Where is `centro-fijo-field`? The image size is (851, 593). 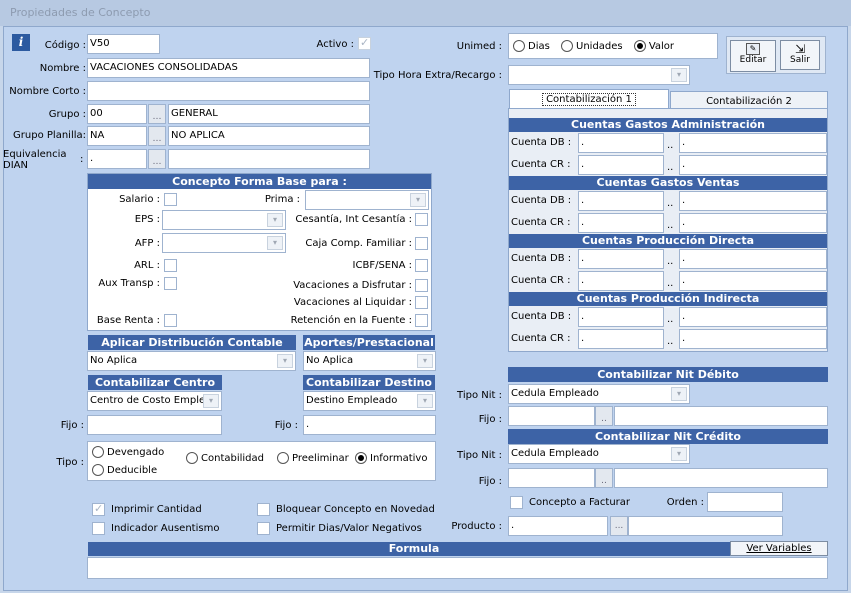
centro-fijo-field is located at coordinates (154, 425).